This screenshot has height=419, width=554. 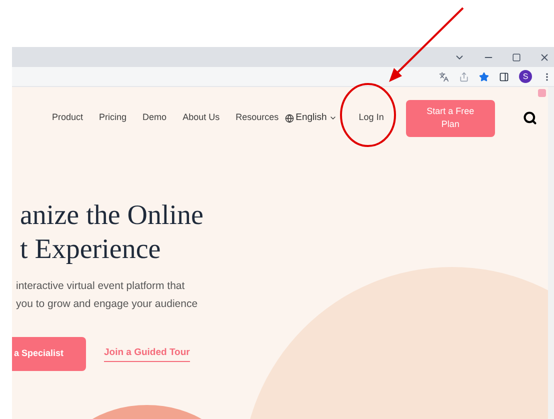 I want to click on translate-icon, so click(x=444, y=77).